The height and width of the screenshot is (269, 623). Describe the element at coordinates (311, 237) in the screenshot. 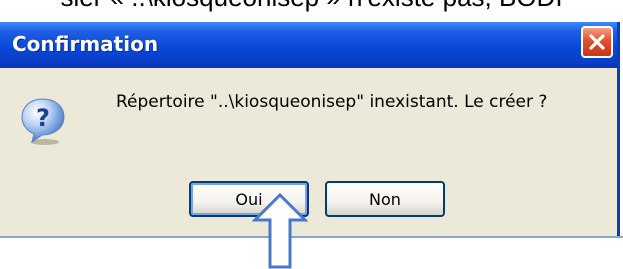

I see `divider-line` at that location.